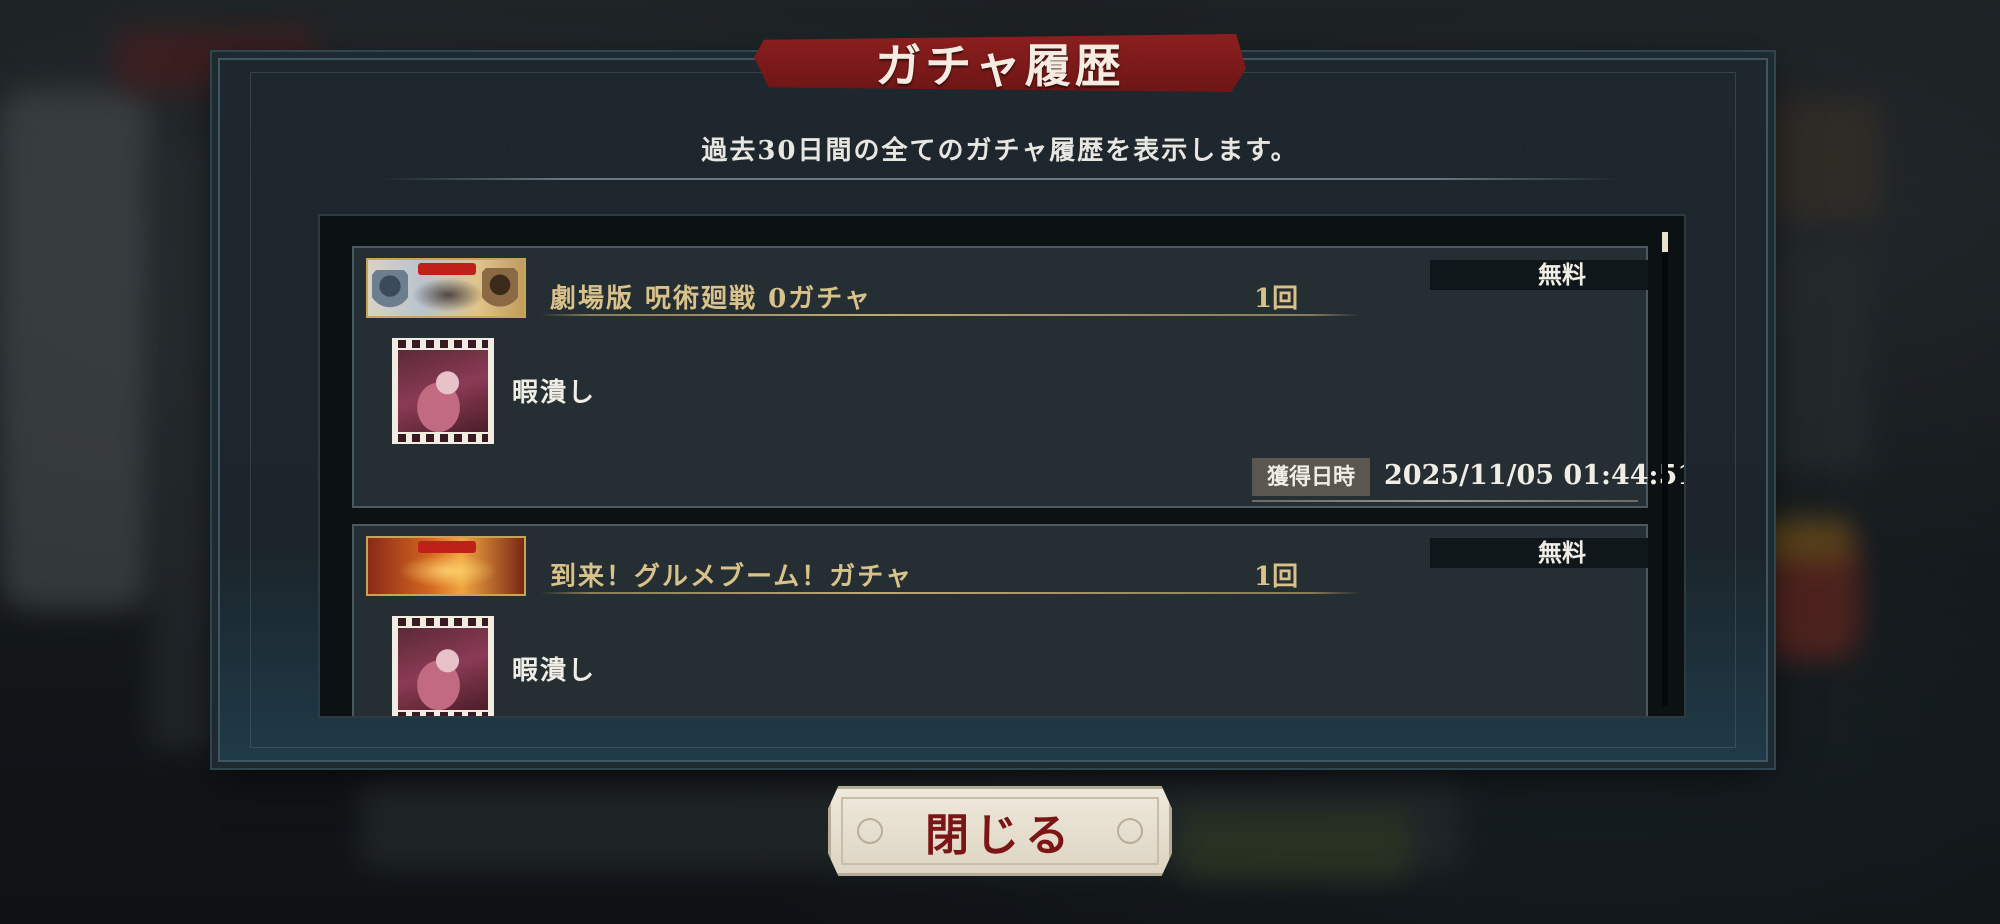 This screenshot has width=2000, height=924. What do you see at coordinates (711, 299) in the screenshot?
I see `gacha-name: 劇場版 呪術廻戦 0ガチャ` at bounding box center [711, 299].